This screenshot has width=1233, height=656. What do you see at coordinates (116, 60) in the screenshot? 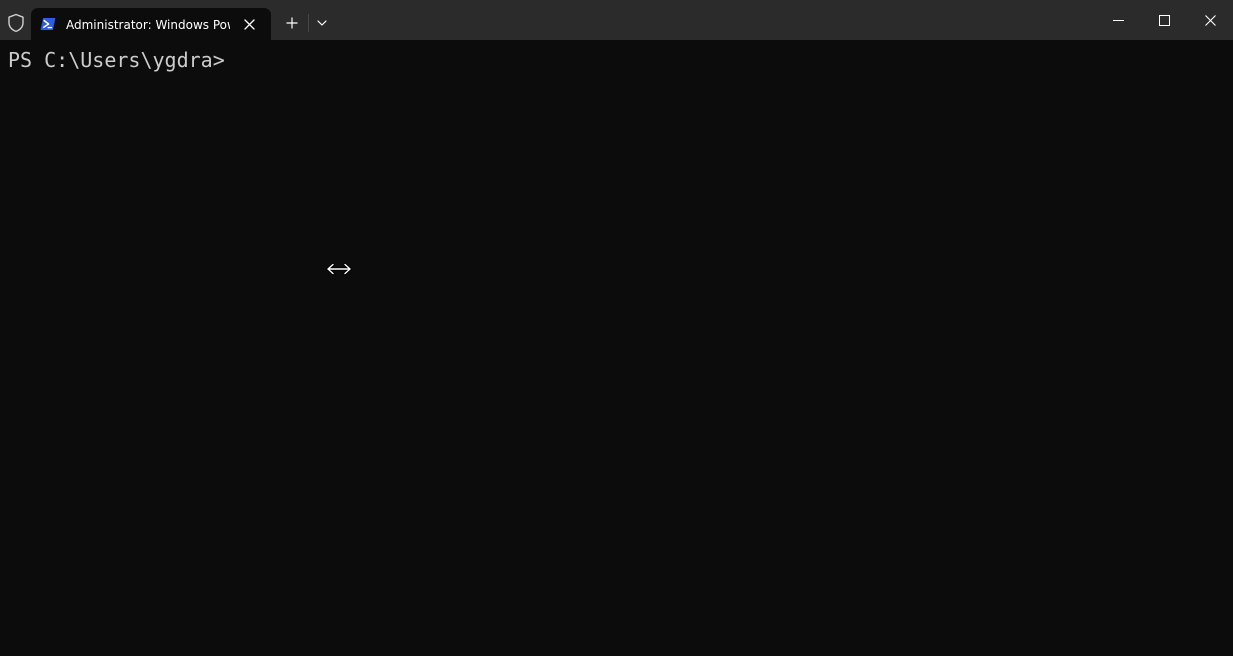
I see `prompt-line: PS C:\Users\ygdra>` at bounding box center [116, 60].